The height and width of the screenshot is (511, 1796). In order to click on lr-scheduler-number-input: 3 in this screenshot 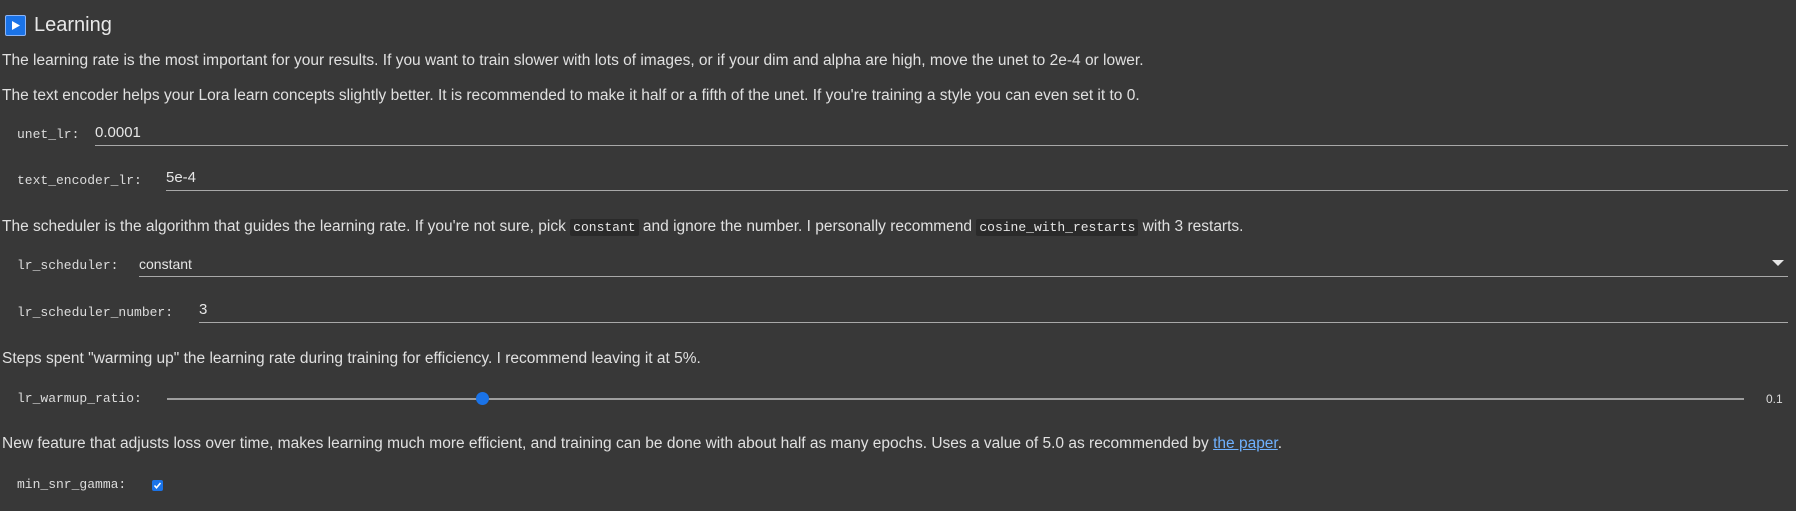, I will do `click(993, 311)`.